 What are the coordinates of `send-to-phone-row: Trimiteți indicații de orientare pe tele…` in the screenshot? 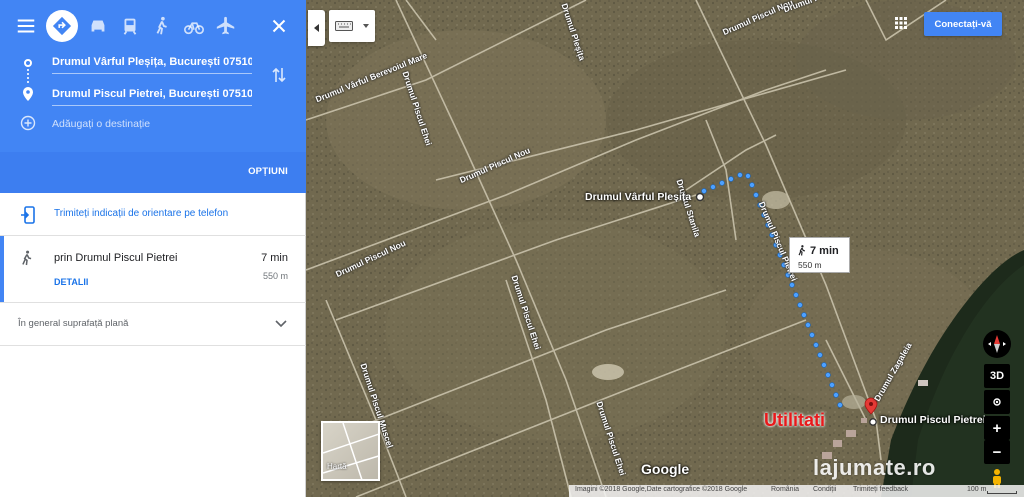 It's located at (153, 214).